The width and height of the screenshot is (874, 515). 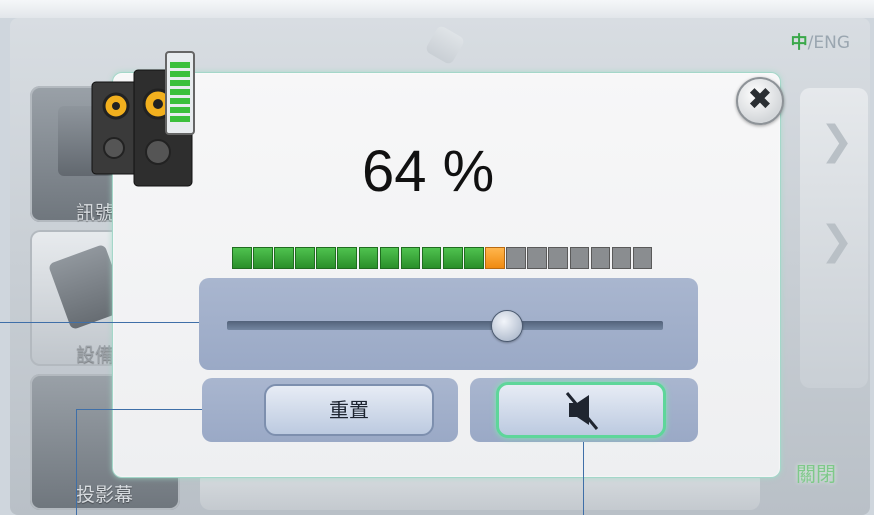 I want to click on close-dialog-button: ✖, so click(x=760, y=101).